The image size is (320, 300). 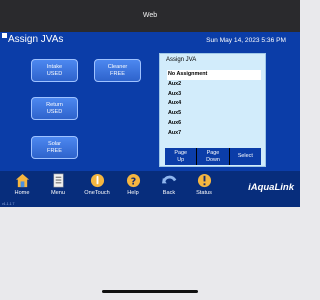 What do you see at coordinates (117, 74) in the screenshot?
I see `cleaner-status: FREE` at bounding box center [117, 74].